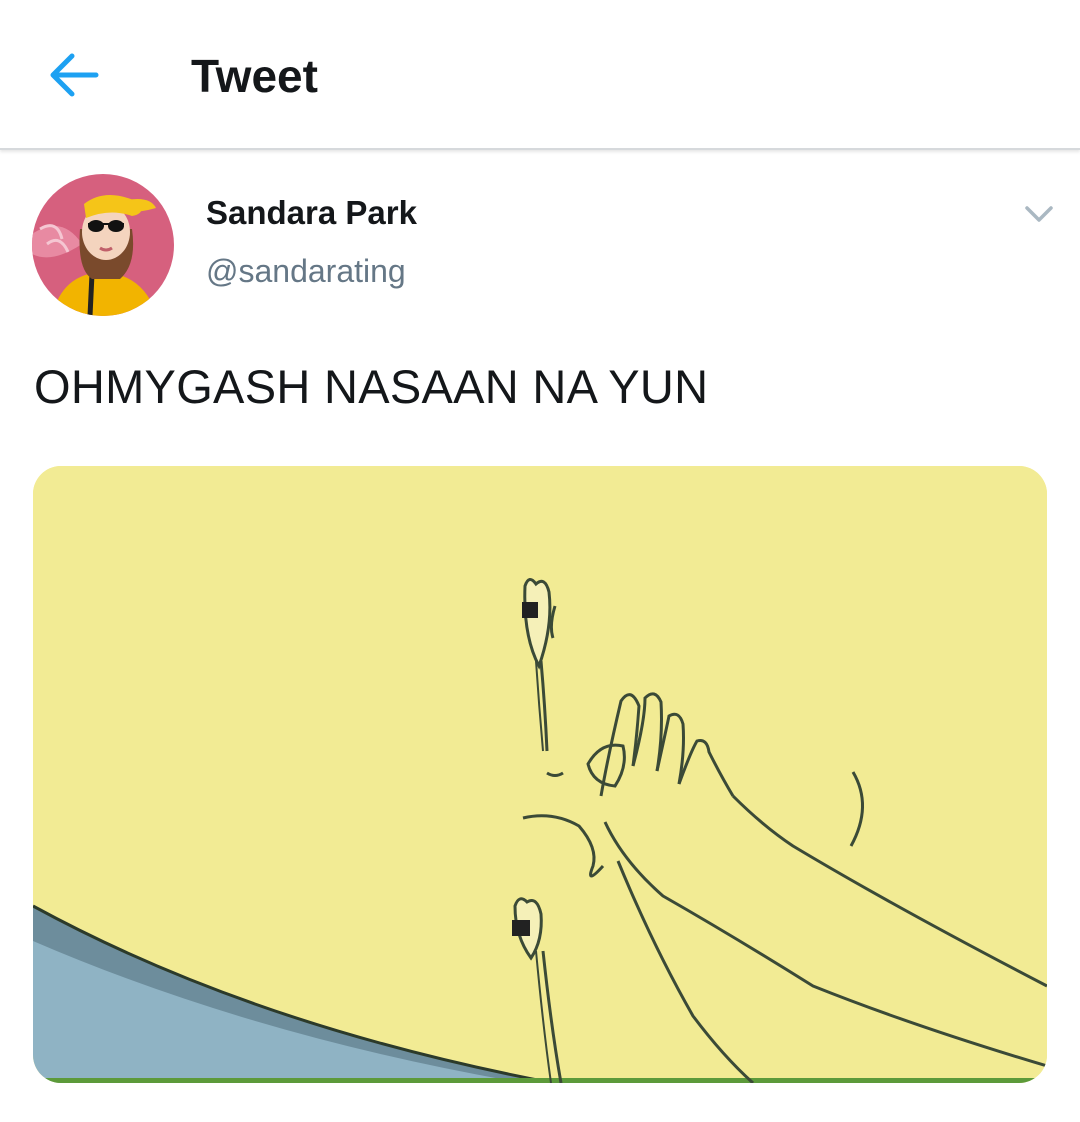 The height and width of the screenshot is (1122, 1080). Describe the element at coordinates (371, 386) in the screenshot. I see `tweet-text: OHMYGASH NASAAN NA YUN` at that location.